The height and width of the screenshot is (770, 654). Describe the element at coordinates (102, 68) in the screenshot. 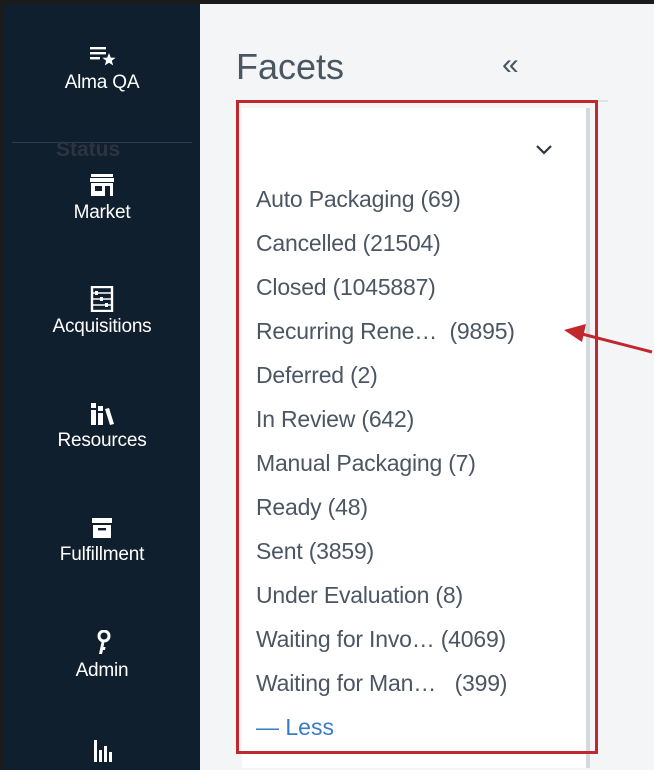

I see `nav-item-org: Alma QA` at that location.